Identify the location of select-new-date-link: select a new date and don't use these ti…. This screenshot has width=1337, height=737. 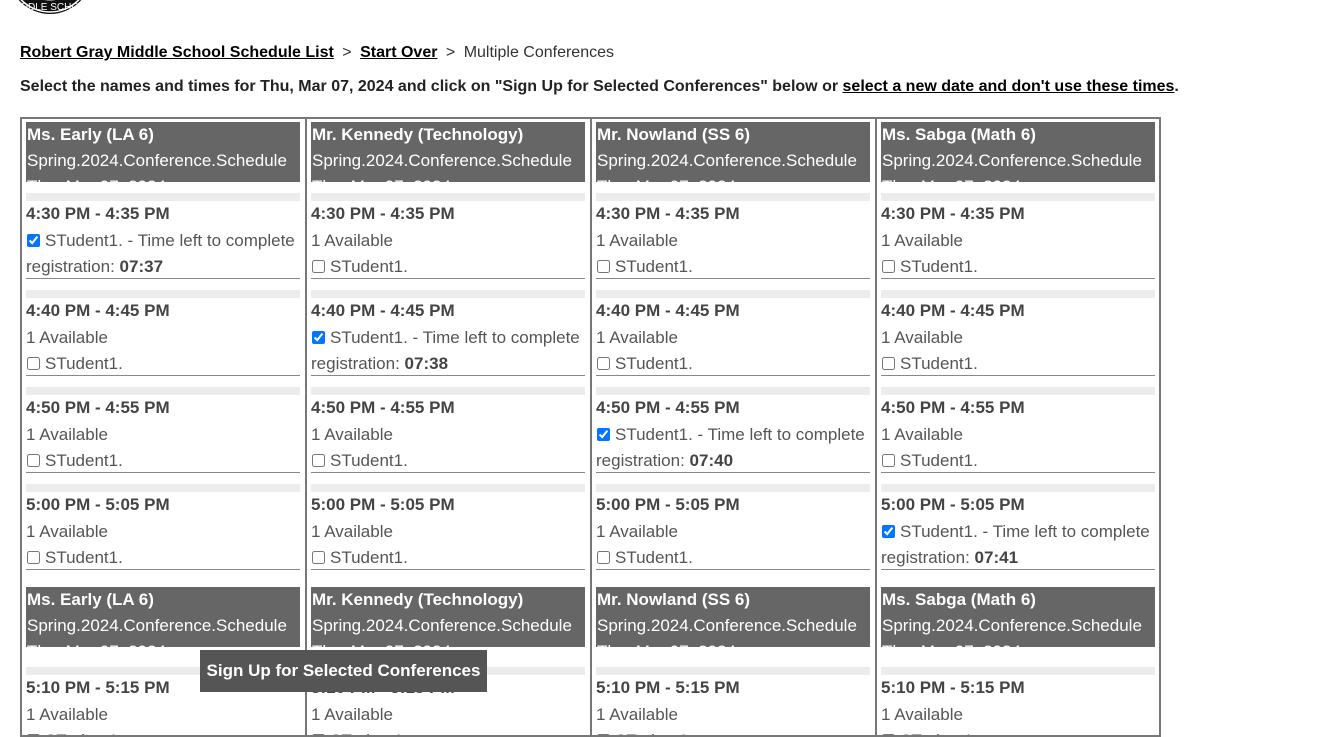
(1009, 86).